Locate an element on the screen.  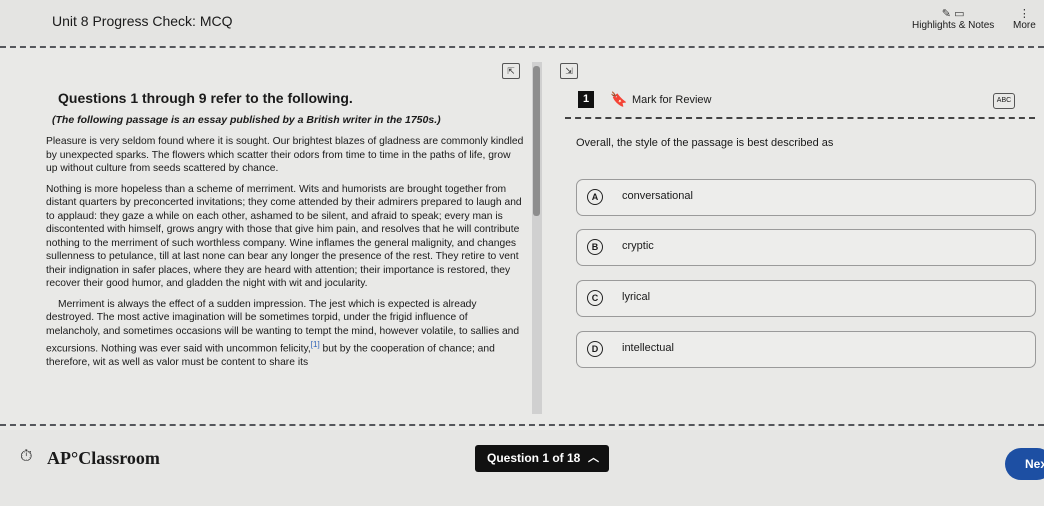
more-label: More is located at coordinates (1024, 25).